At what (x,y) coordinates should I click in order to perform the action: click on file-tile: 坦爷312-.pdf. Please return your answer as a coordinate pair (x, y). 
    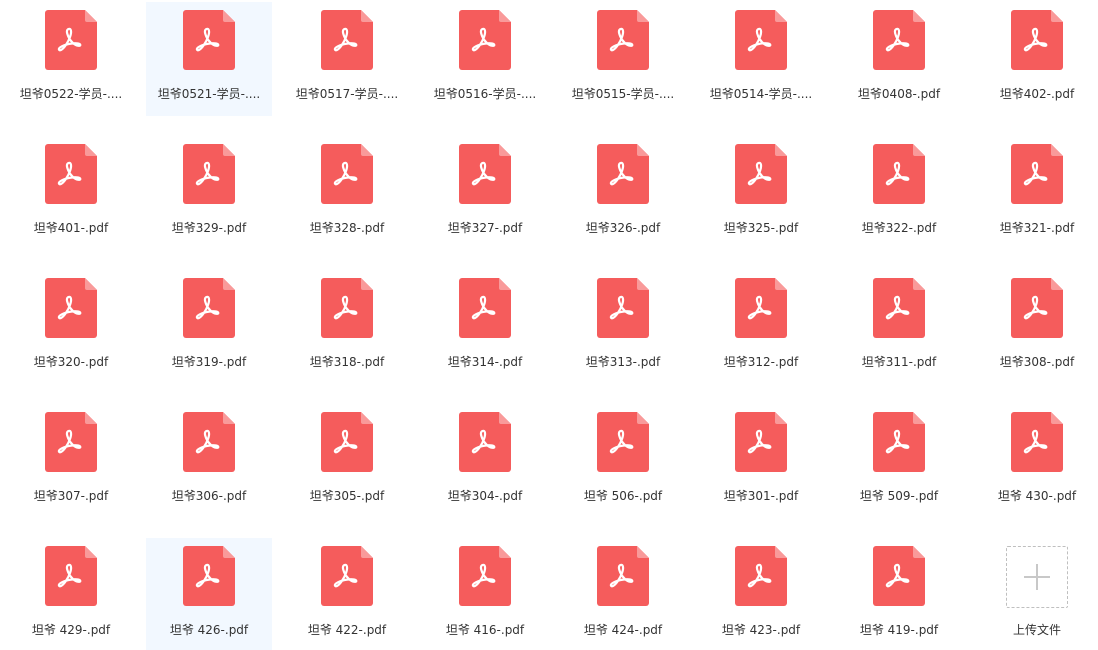
    Looking at the image, I should click on (761, 327).